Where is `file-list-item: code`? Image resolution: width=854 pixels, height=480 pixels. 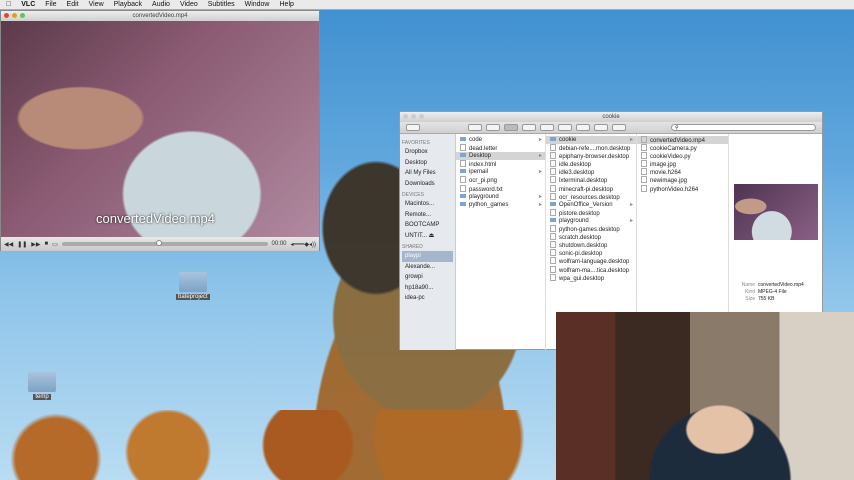
file-list-item: code is located at coordinates (500, 140).